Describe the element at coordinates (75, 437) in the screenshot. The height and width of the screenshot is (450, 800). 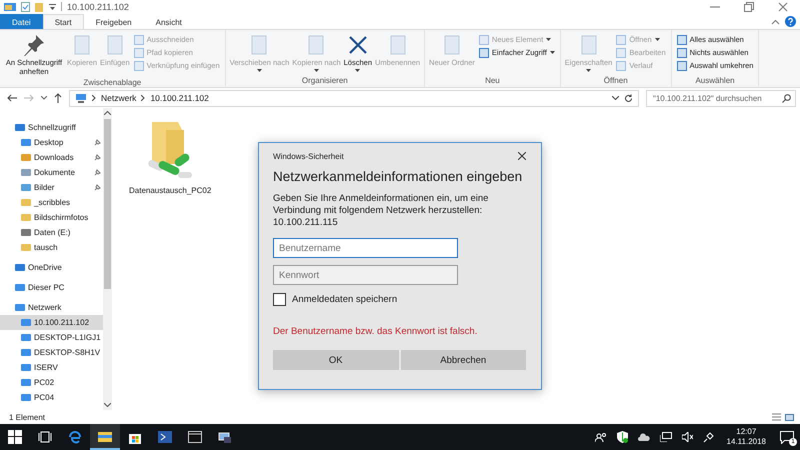
I see `browser-e-icon` at that location.